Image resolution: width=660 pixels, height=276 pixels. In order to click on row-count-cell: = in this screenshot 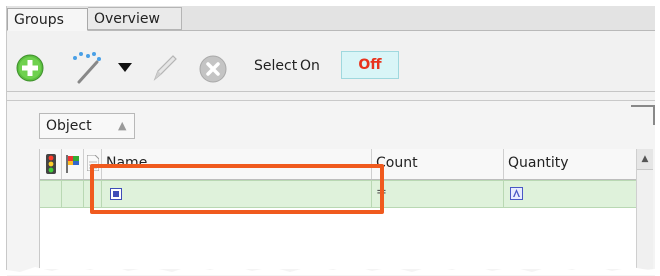, I will do `click(438, 194)`.